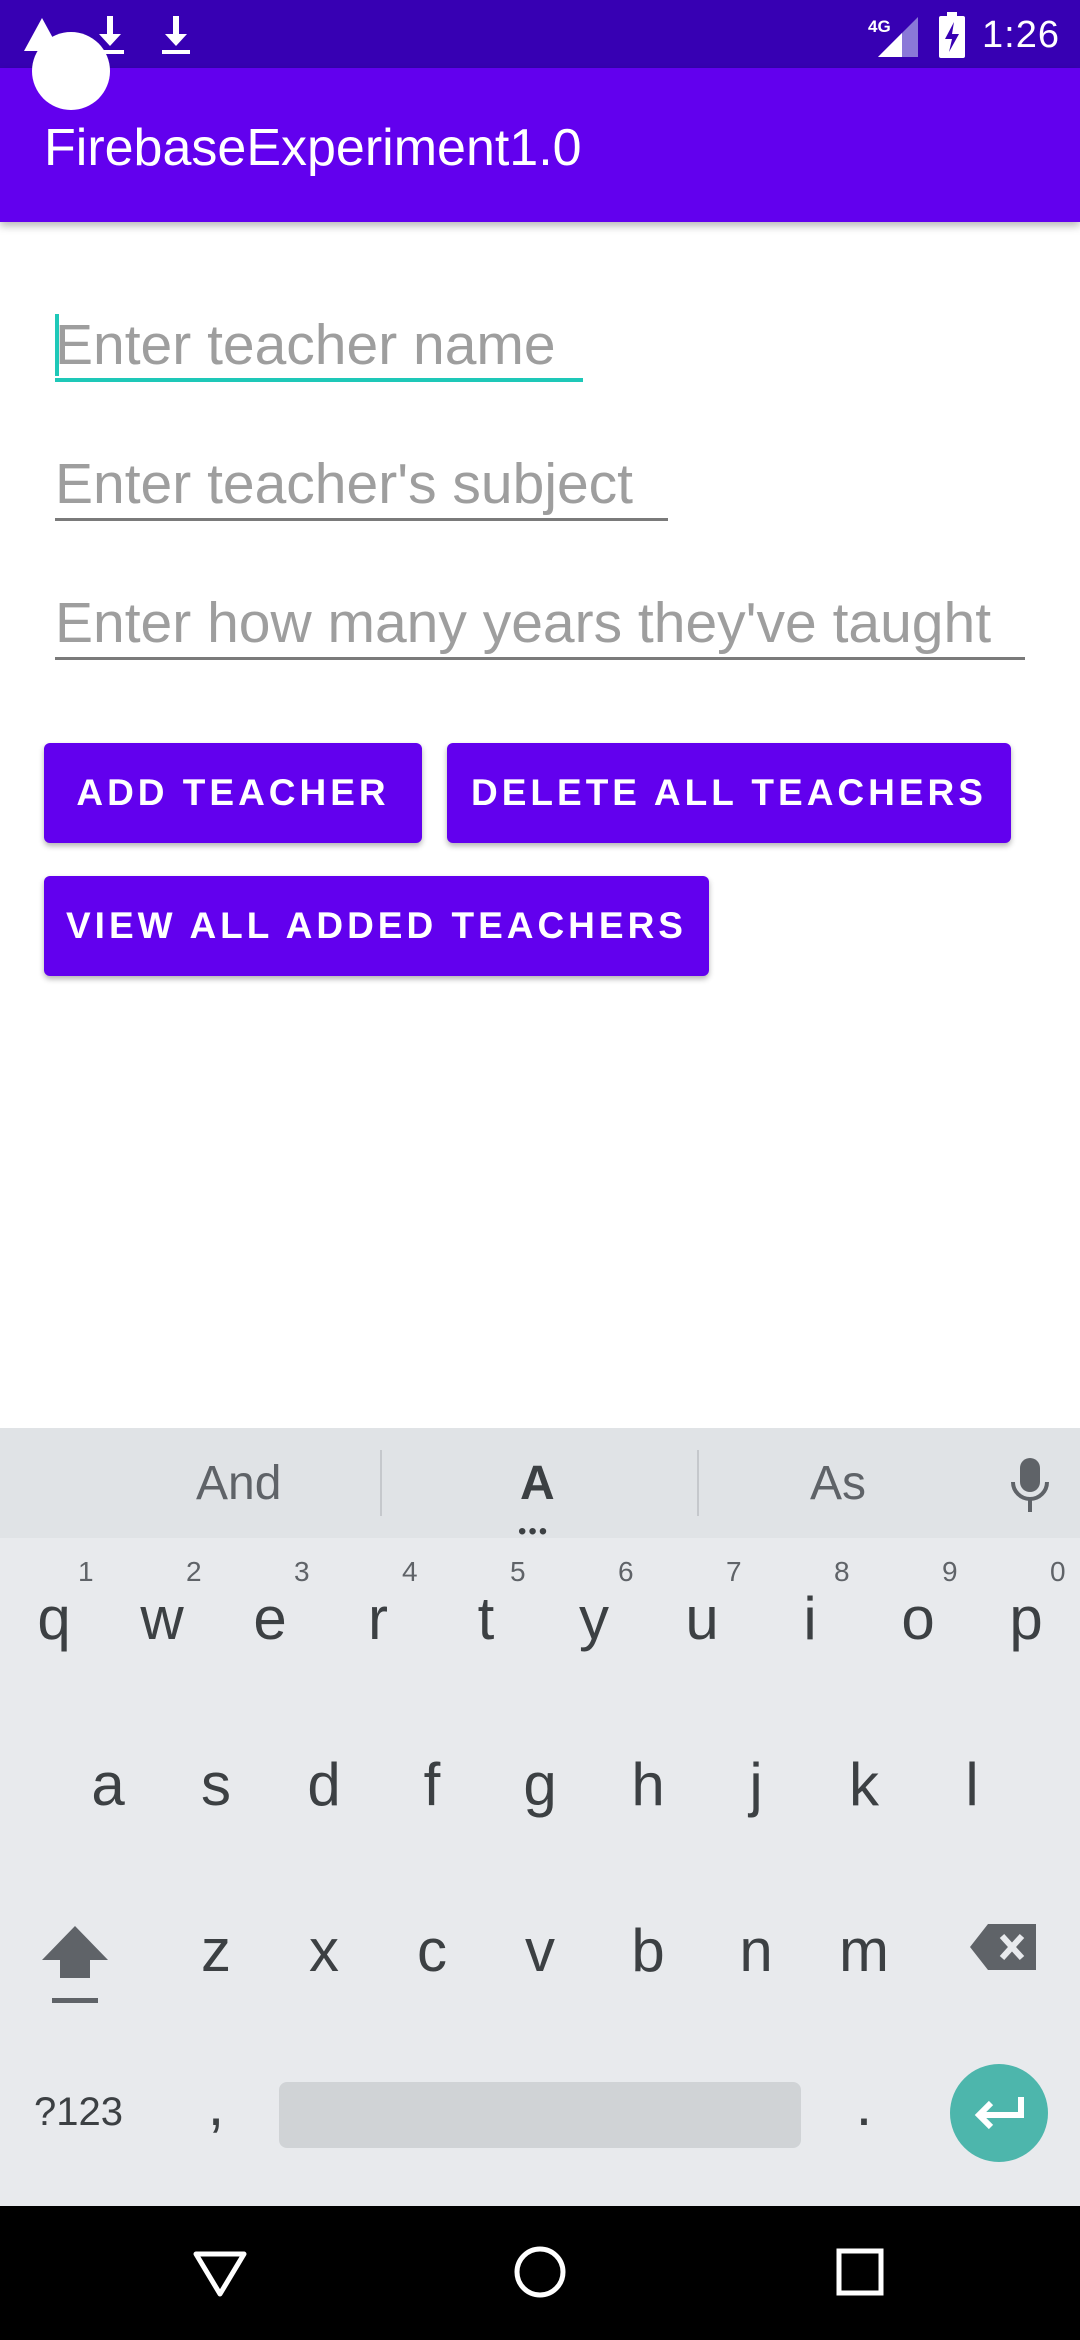 Image resolution: width=1080 pixels, height=2340 pixels. Describe the element at coordinates (1004, 1947) in the screenshot. I see `backspace-icon` at that location.